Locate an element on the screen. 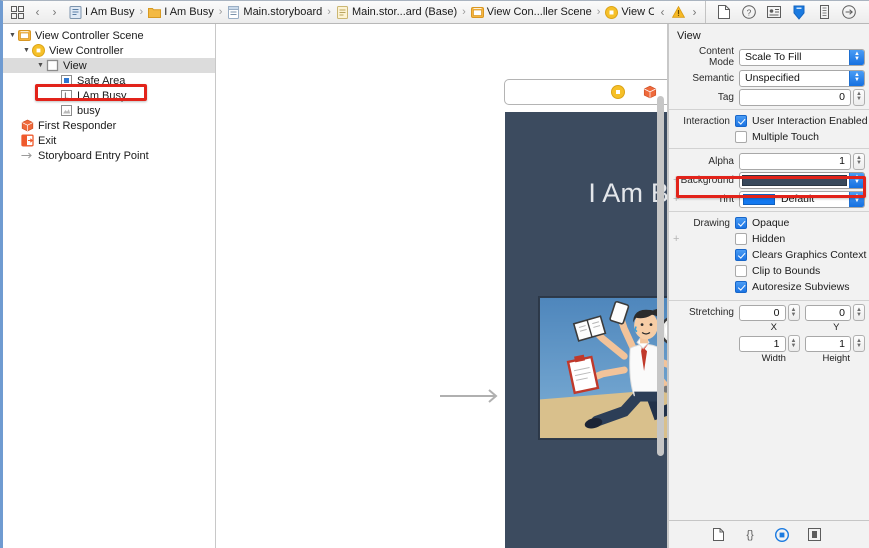 This screenshot has width=869, height=548. outline-item-i-am-busy-label: L I Am Busy is located at coordinates (109, 95).